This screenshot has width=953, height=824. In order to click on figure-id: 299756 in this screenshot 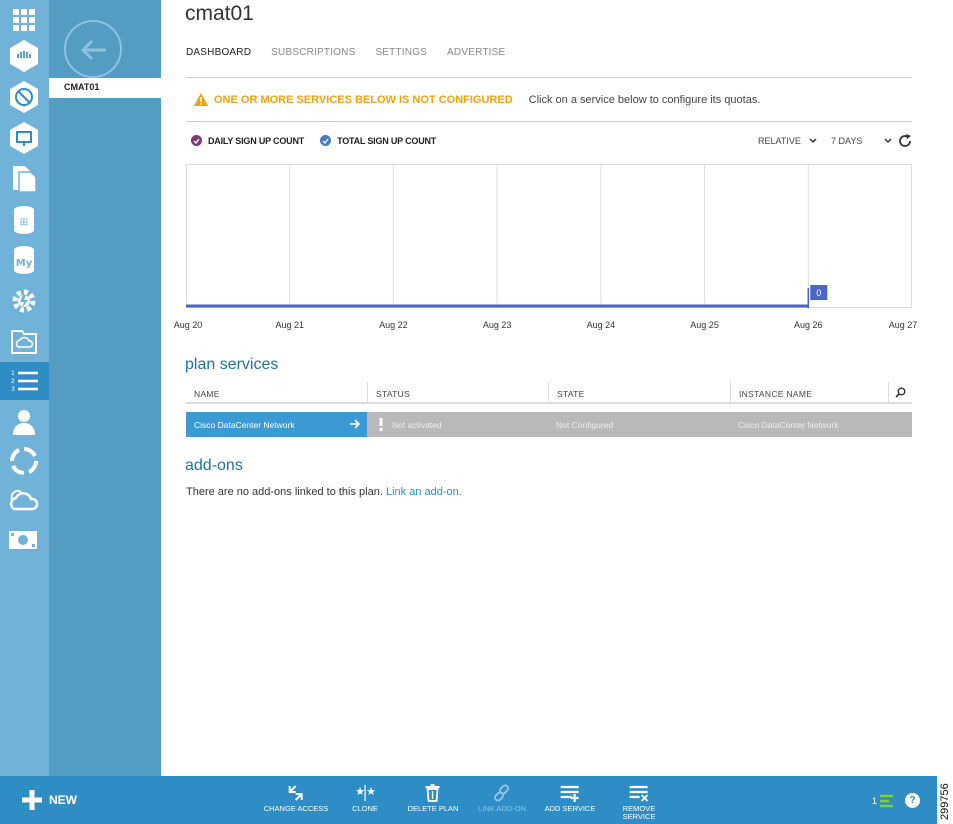, I will do `click(945, 801)`.